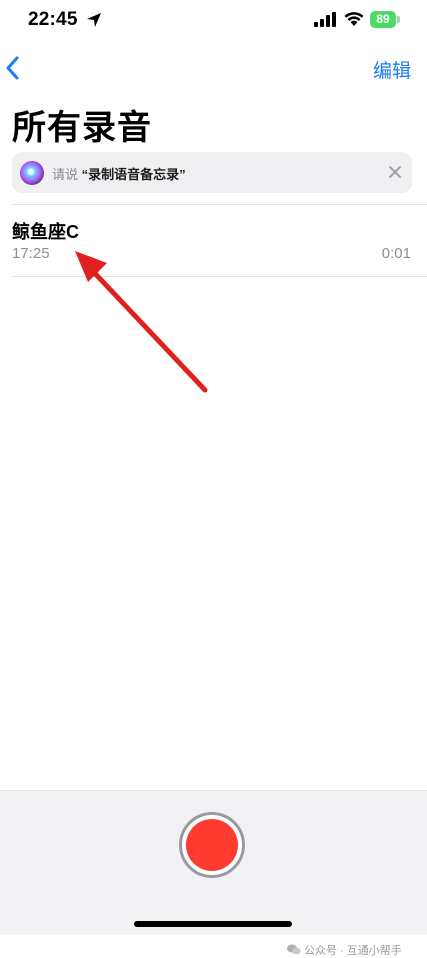 The height and width of the screenshot is (958, 427). I want to click on recording-duration: 0:01, so click(396, 253).